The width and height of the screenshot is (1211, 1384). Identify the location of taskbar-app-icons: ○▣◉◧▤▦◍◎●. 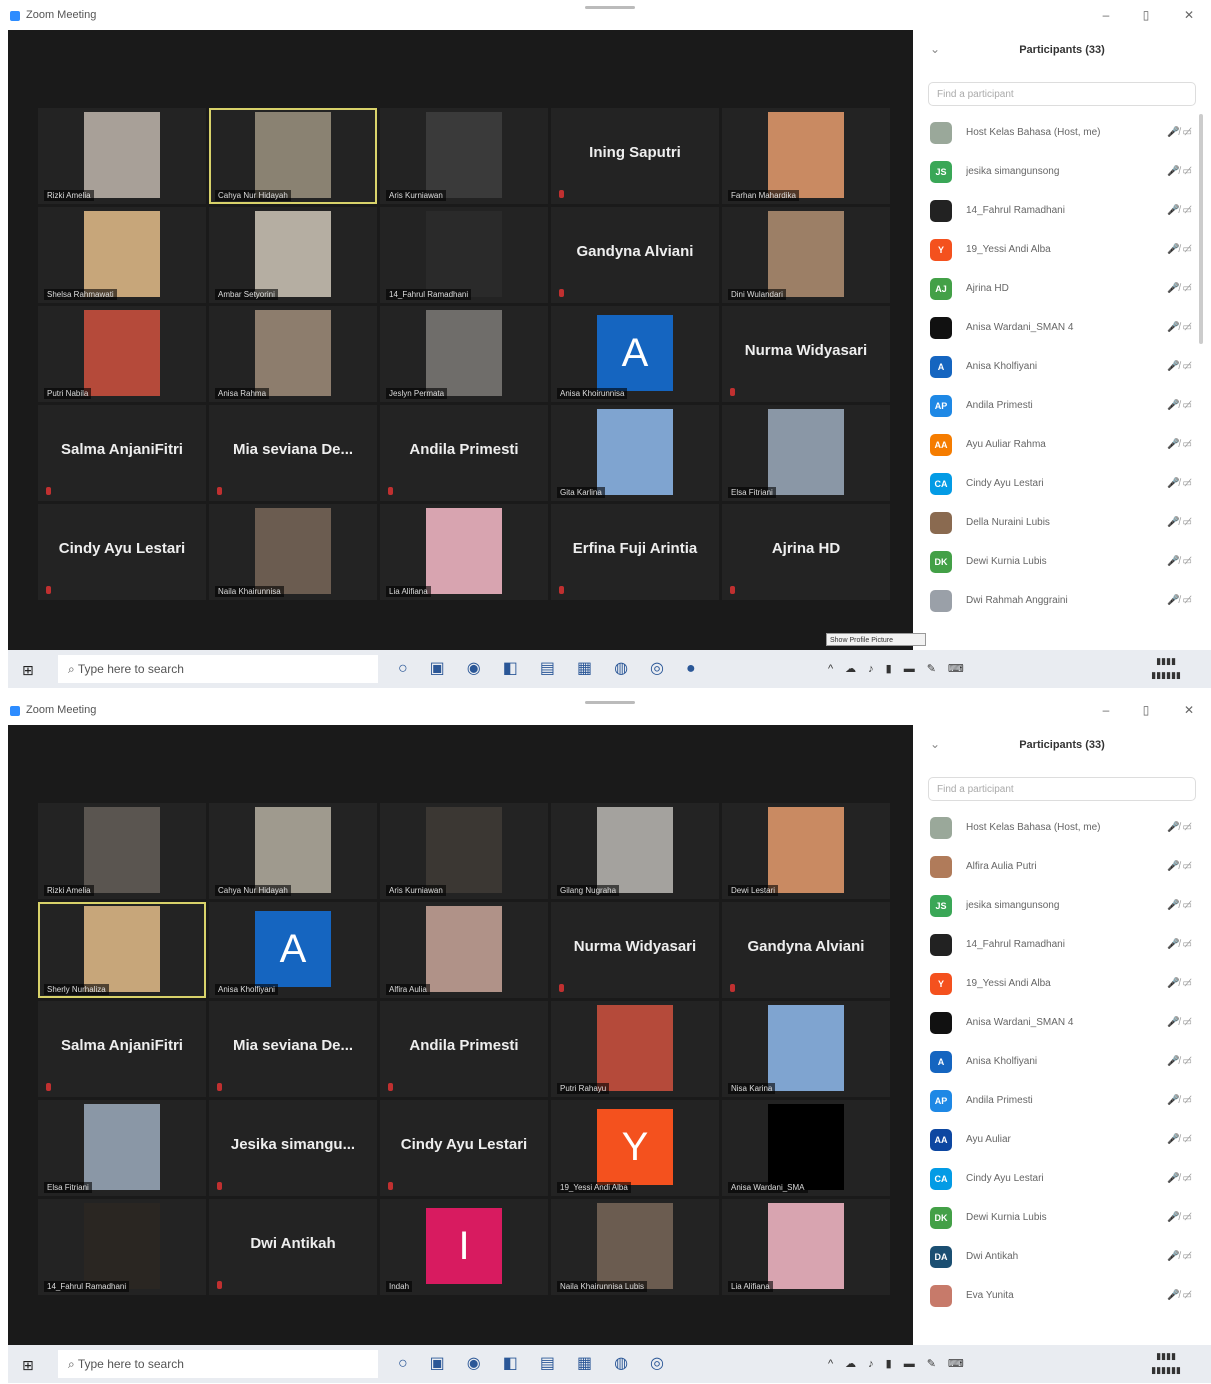
(558, 668).